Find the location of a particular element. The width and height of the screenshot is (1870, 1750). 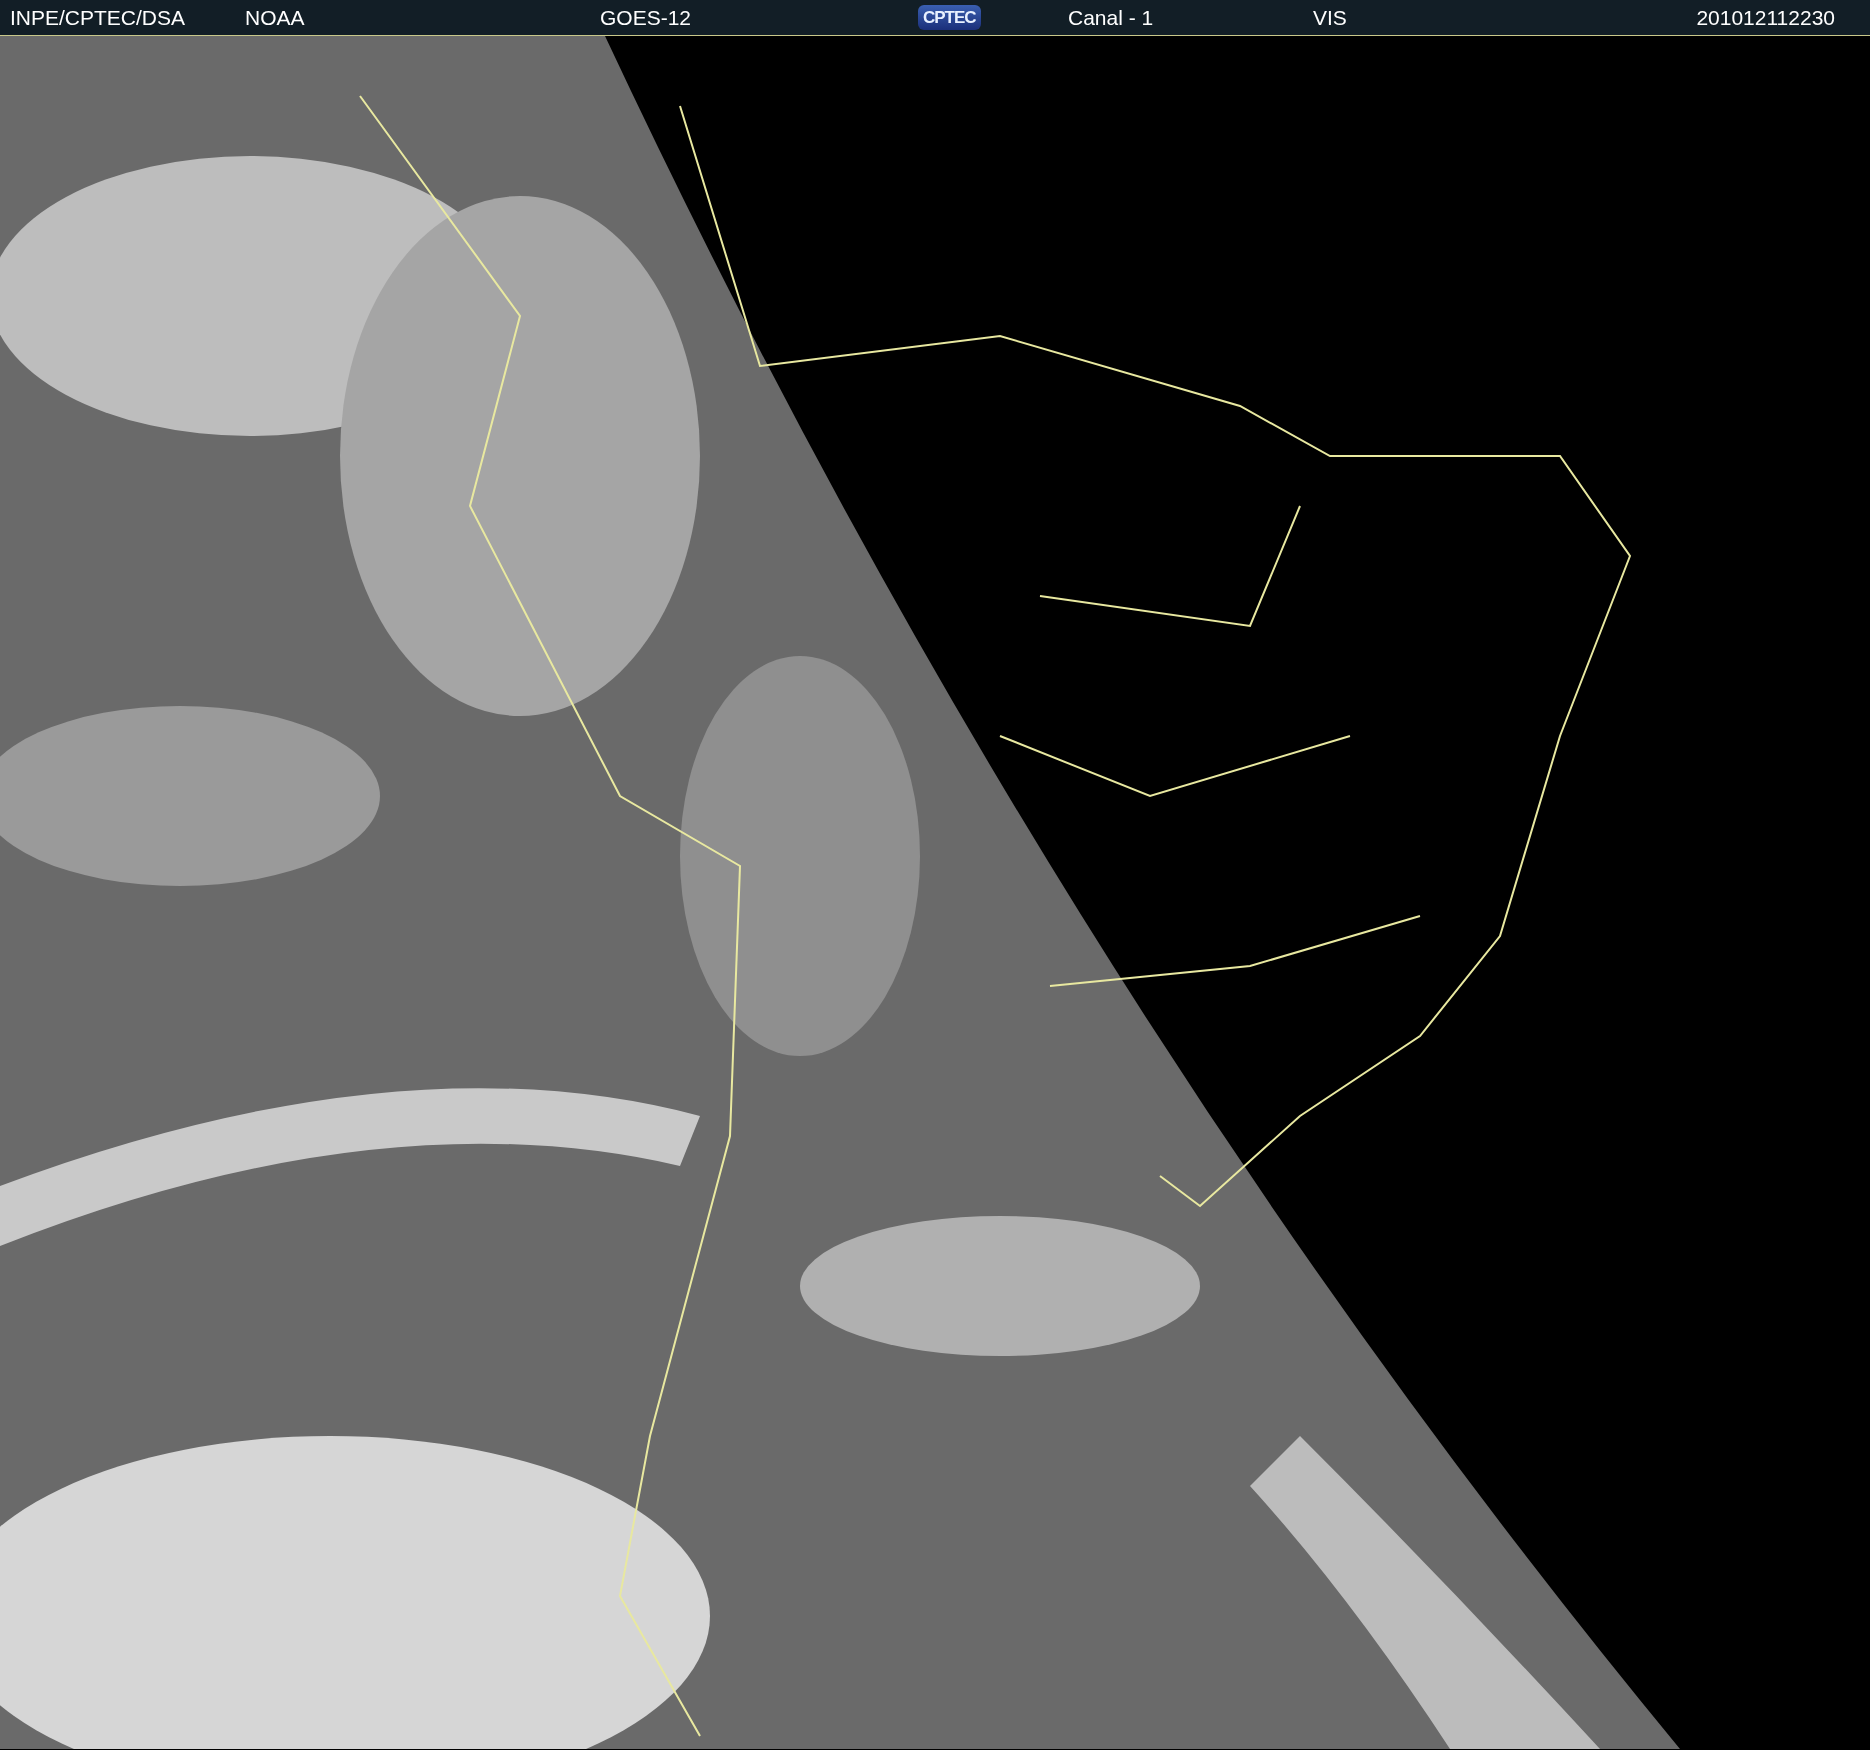

logo: CPTEC is located at coordinates (949, 17).